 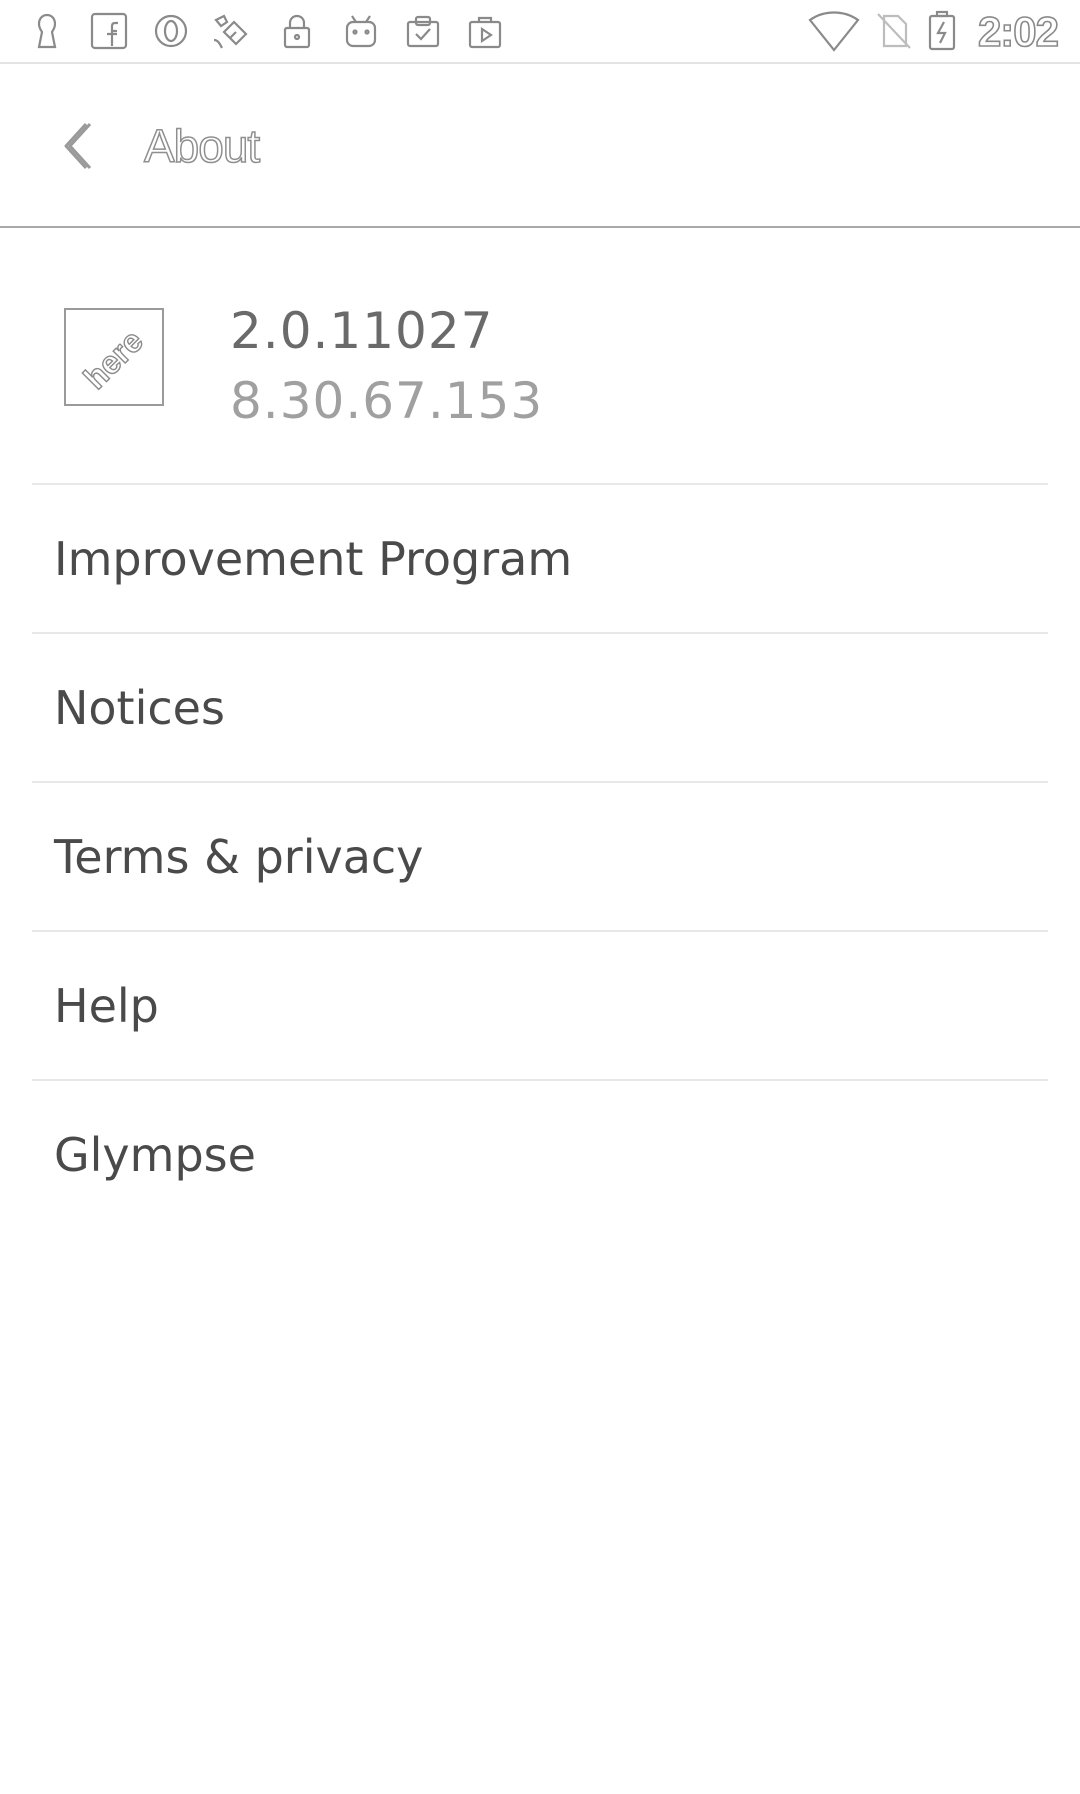 I want to click on menu-item-label: Terms & privacy, so click(x=239, y=857).